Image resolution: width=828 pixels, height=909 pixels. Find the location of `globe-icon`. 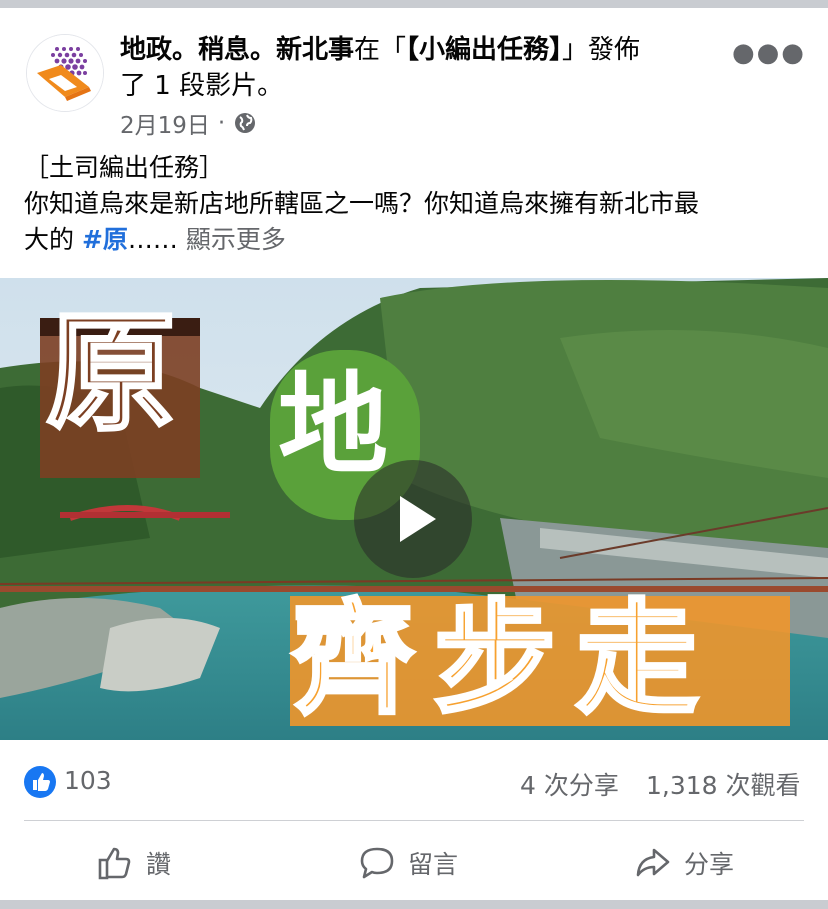

globe-icon is located at coordinates (245, 123).